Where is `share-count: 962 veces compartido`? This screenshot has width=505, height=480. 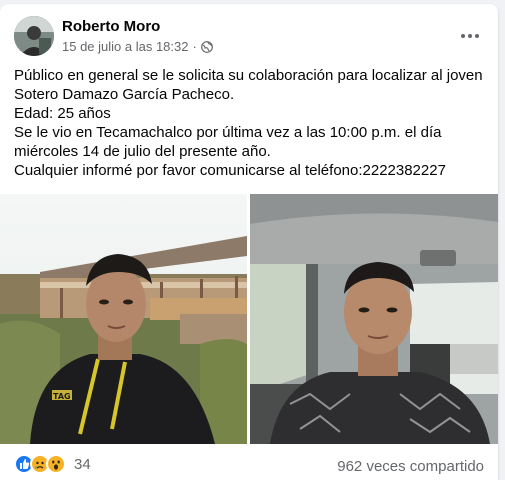 share-count: 962 veces compartido is located at coordinates (410, 466).